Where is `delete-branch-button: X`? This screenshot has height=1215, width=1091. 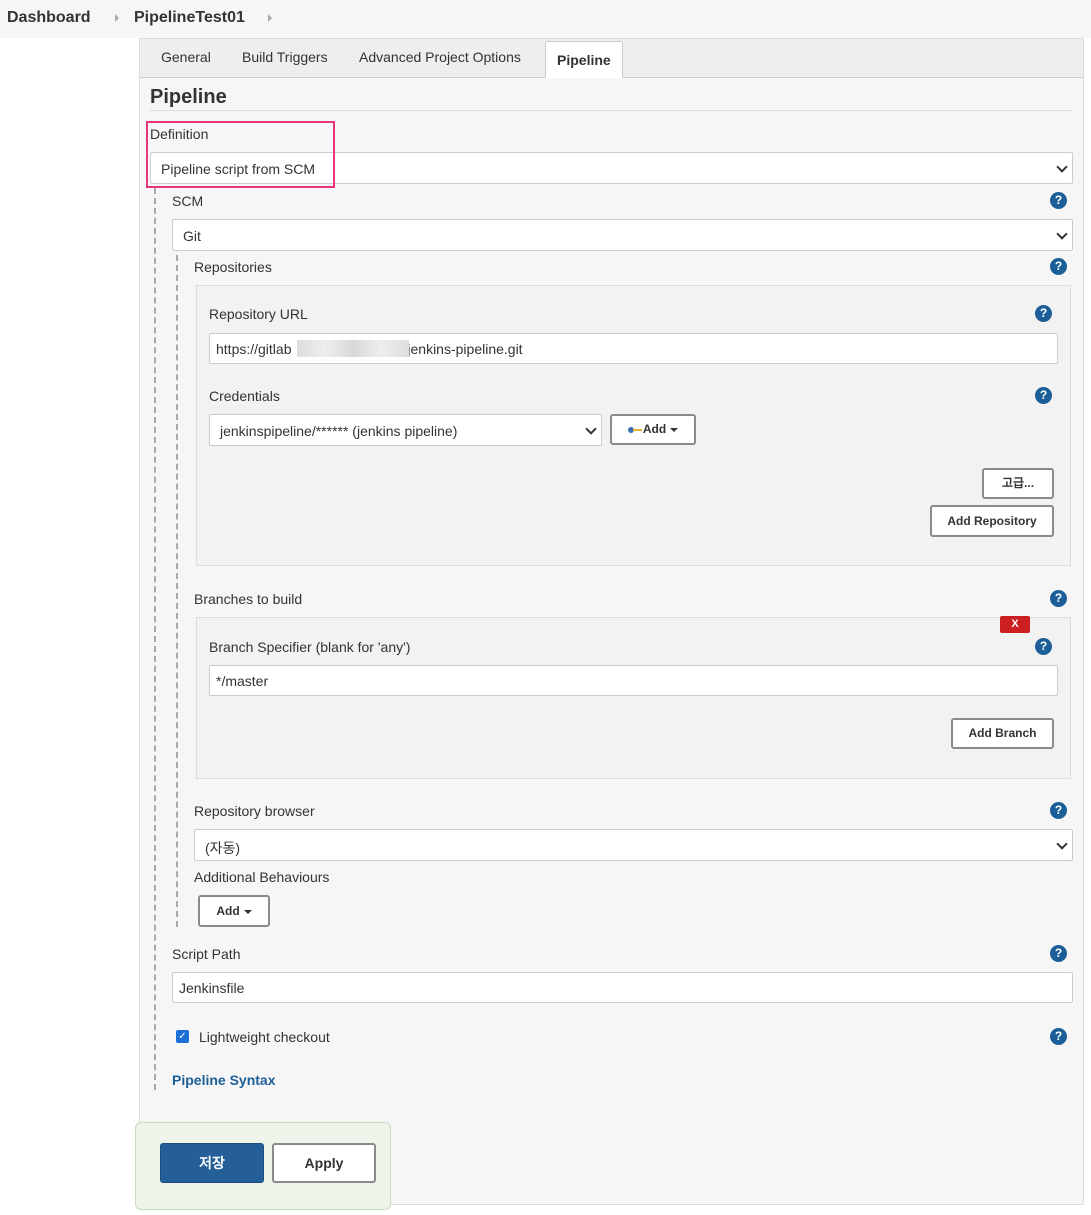
delete-branch-button: X is located at coordinates (1015, 624).